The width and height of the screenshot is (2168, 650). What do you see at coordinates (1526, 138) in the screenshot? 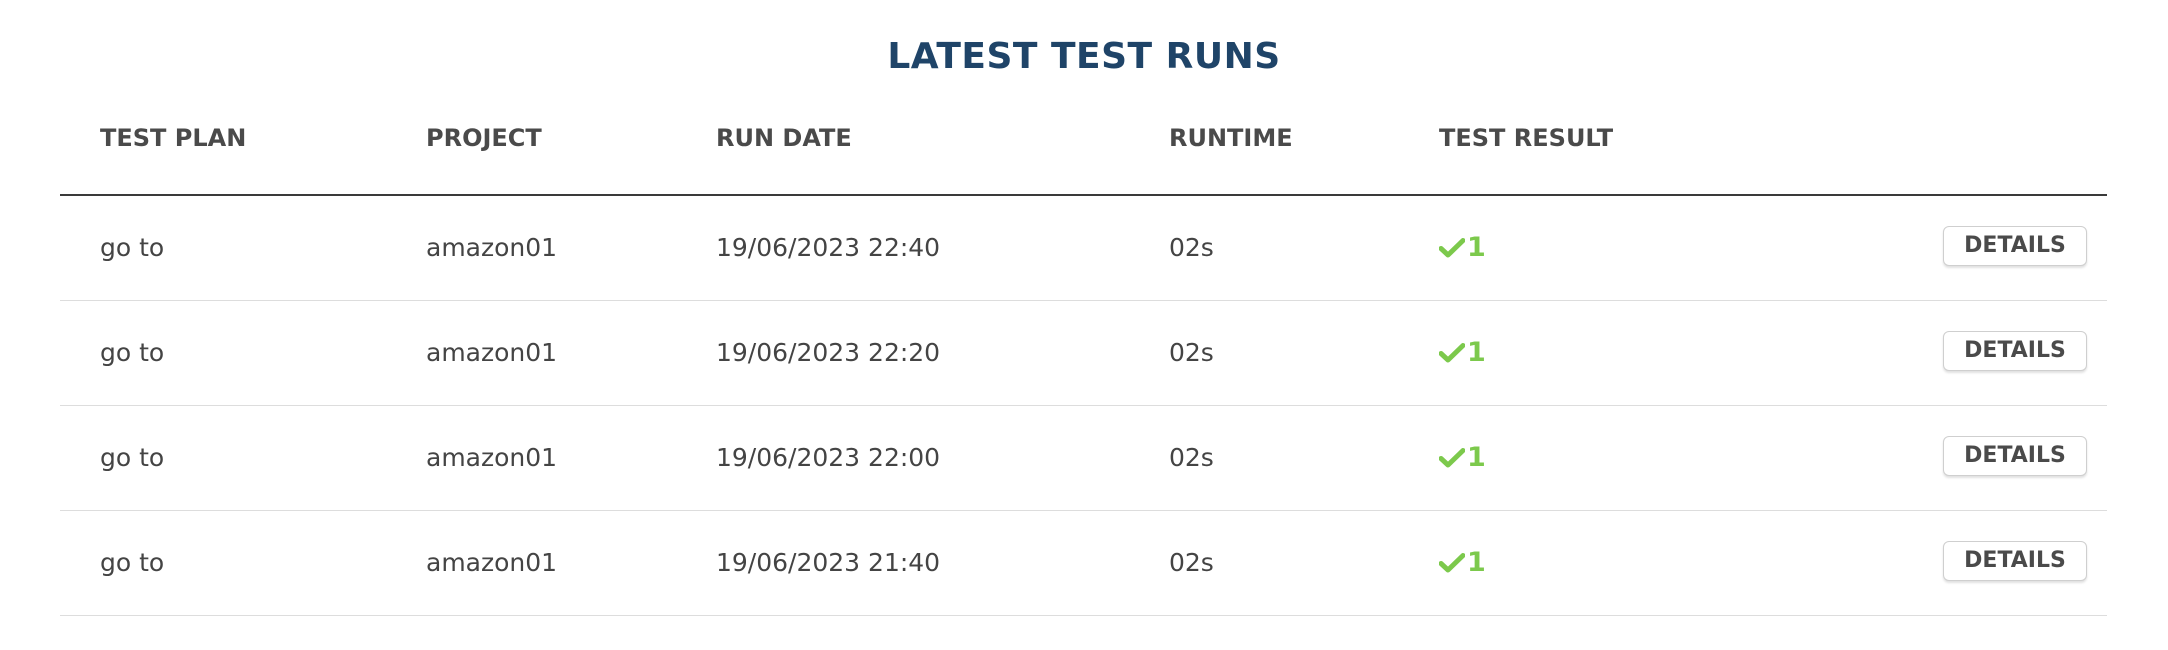
I see `column-header-test-result: TEST RESULT` at bounding box center [1526, 138].